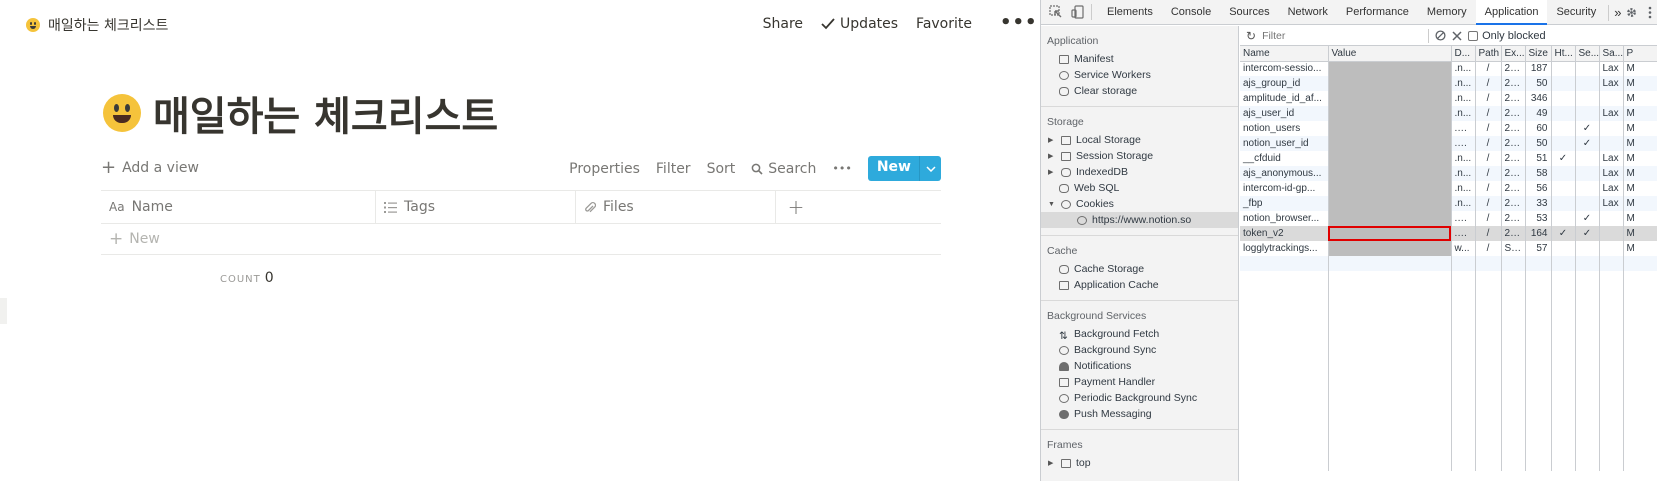 The height and width of the screenshot is (481, 1657). Describe the element at coordinates (1064, 398) in the screenshot. I see `clock-icon` at that location.